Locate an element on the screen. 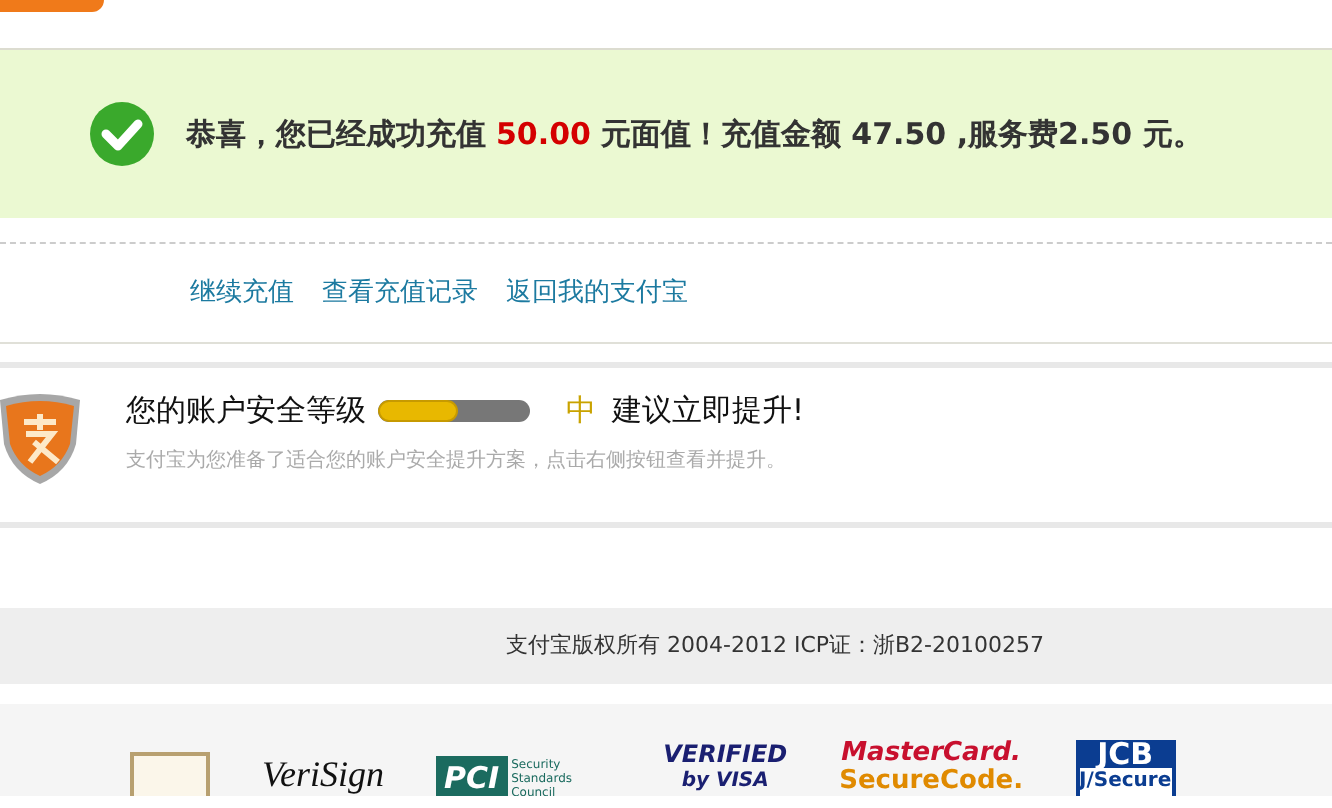 The height and width of the screenshot is (808, 1332). nav-link: 返回我的支付宝 is located at coordinates (597, 293).